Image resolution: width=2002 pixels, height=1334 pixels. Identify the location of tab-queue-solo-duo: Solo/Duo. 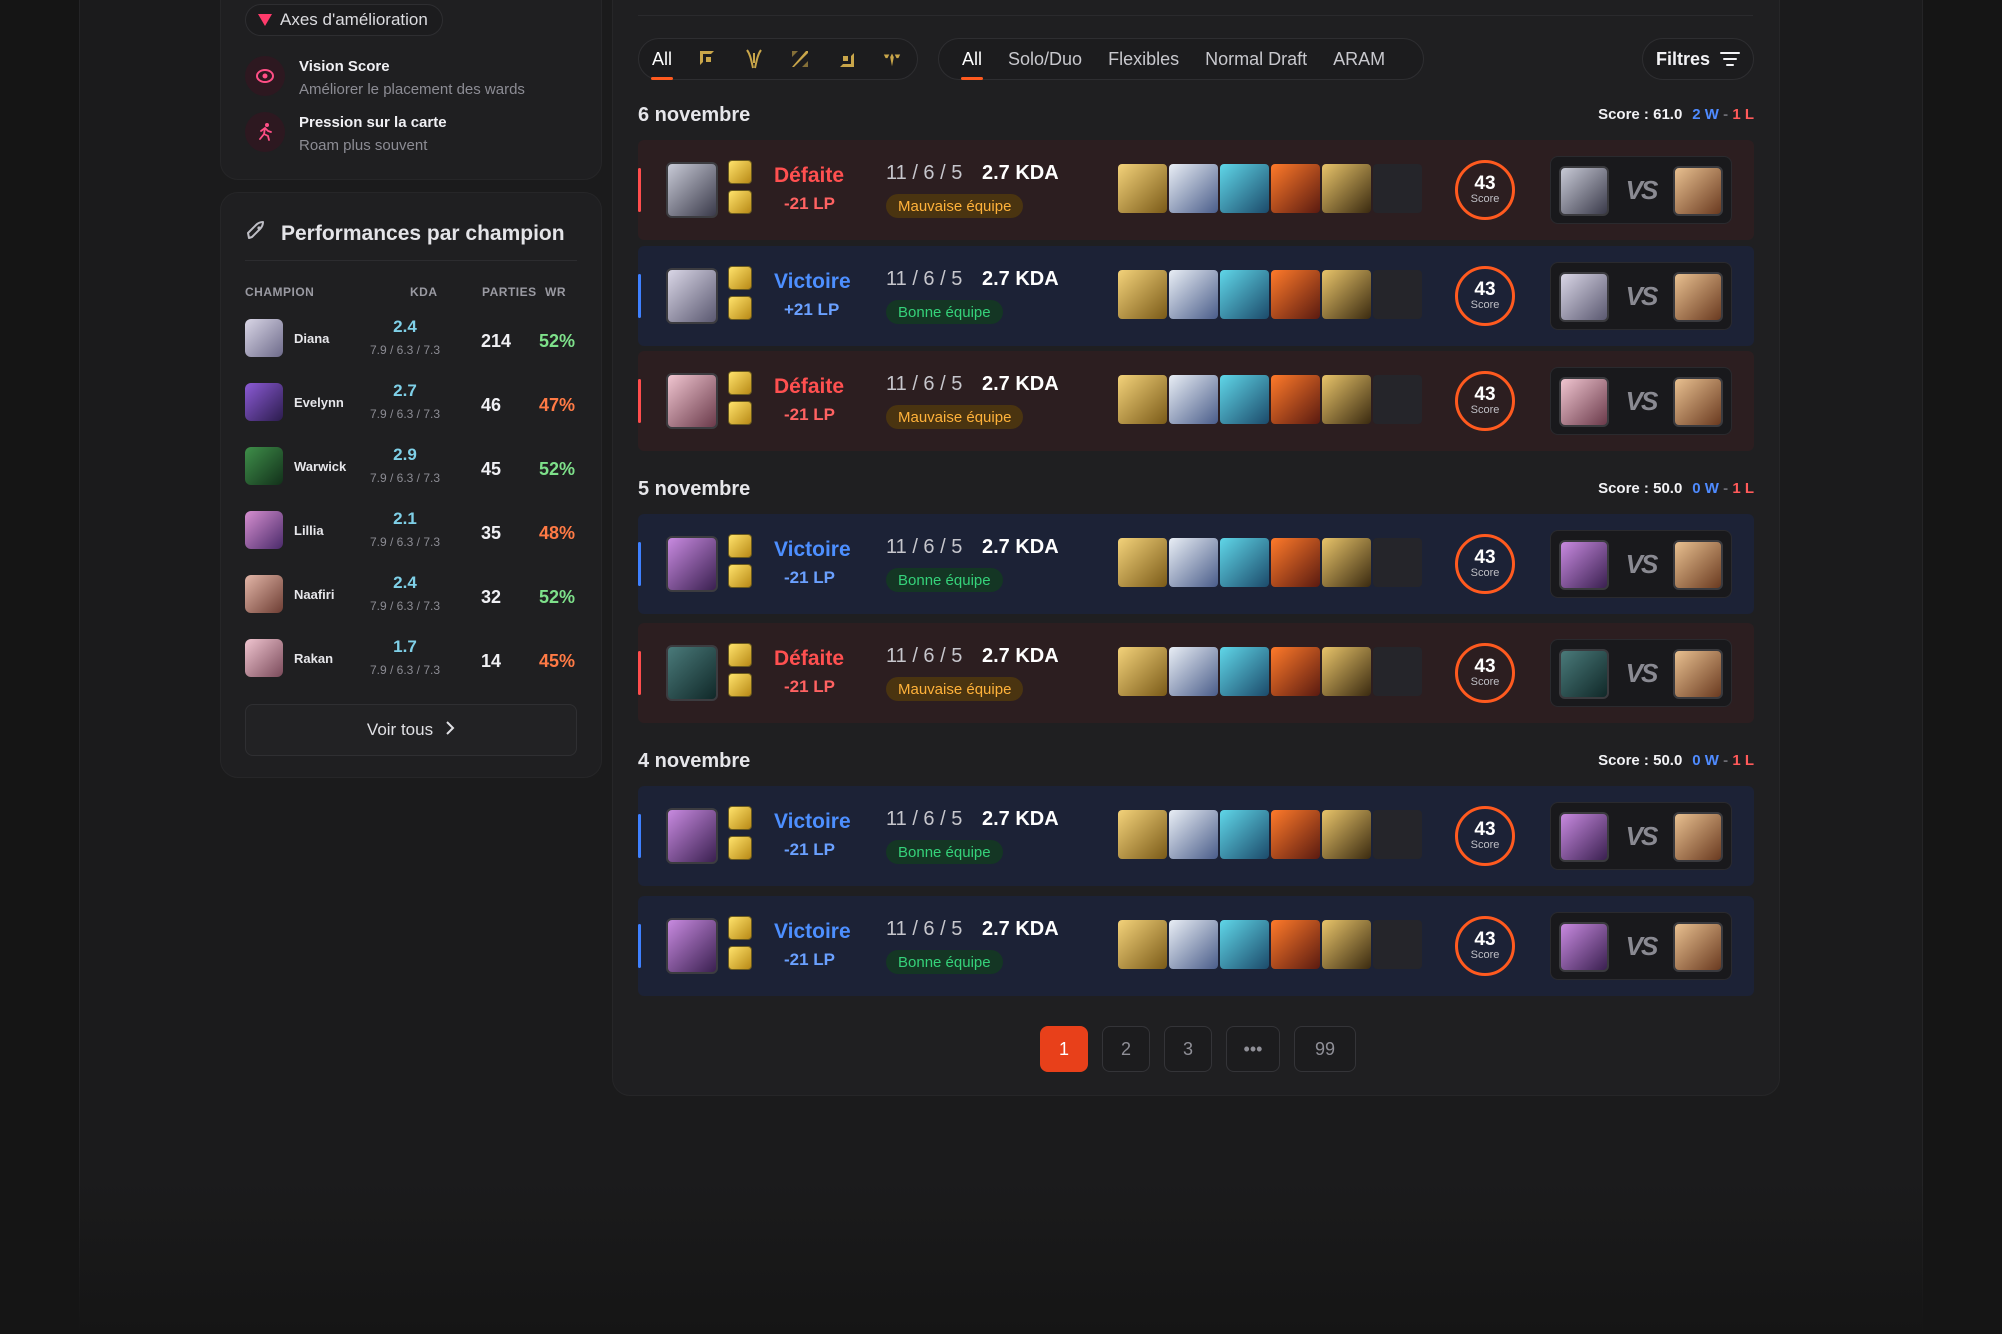
(1045, 59).